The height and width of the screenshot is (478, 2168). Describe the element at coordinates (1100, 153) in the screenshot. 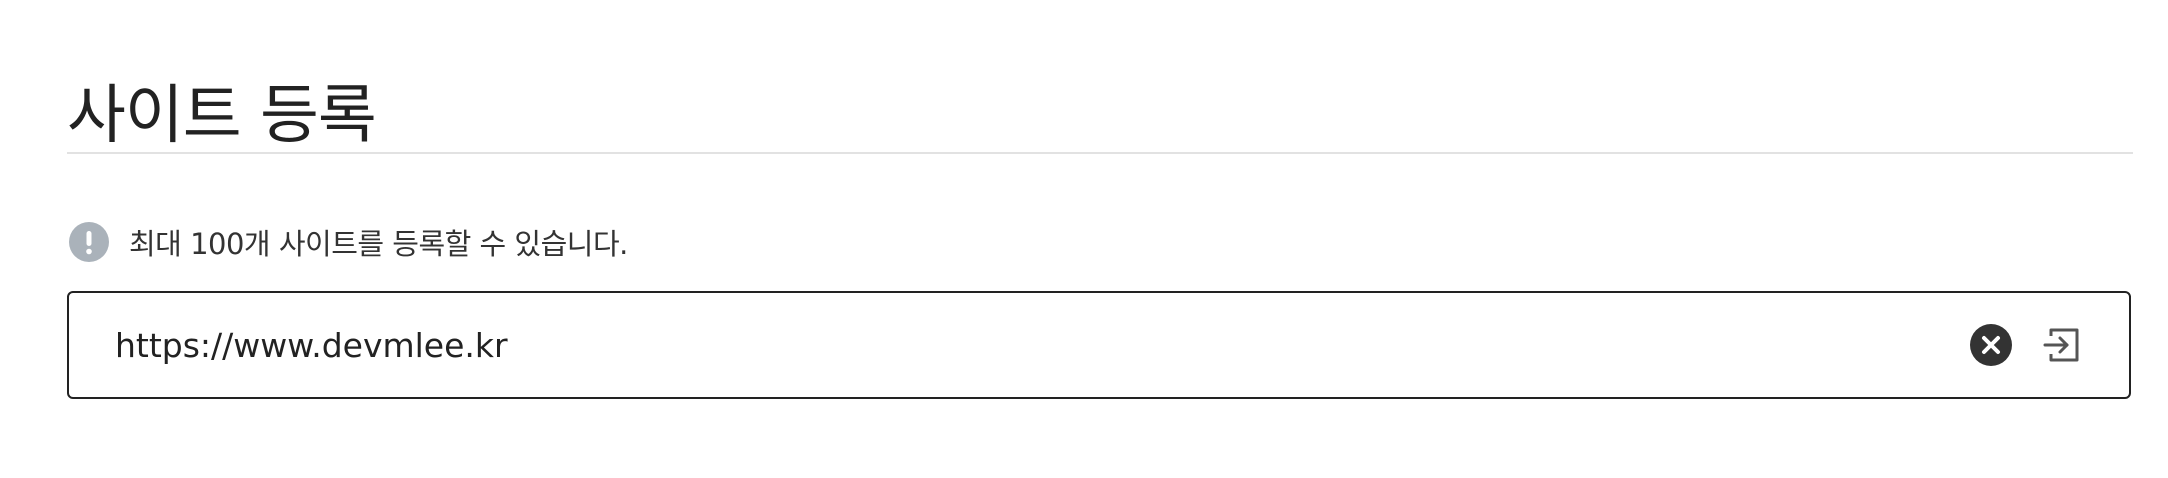

I see `title-divider` at that location.